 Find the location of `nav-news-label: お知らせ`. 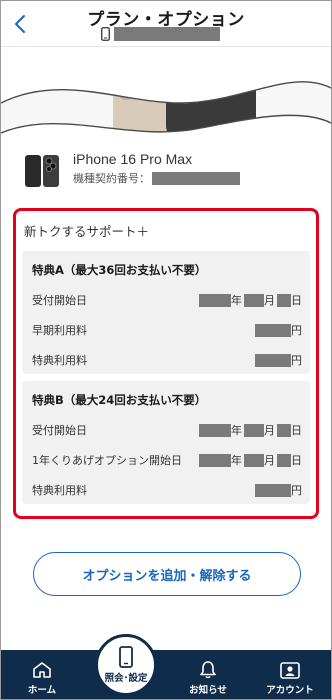

nav-news-label: お知らせ is located at coordinates (208, 690).